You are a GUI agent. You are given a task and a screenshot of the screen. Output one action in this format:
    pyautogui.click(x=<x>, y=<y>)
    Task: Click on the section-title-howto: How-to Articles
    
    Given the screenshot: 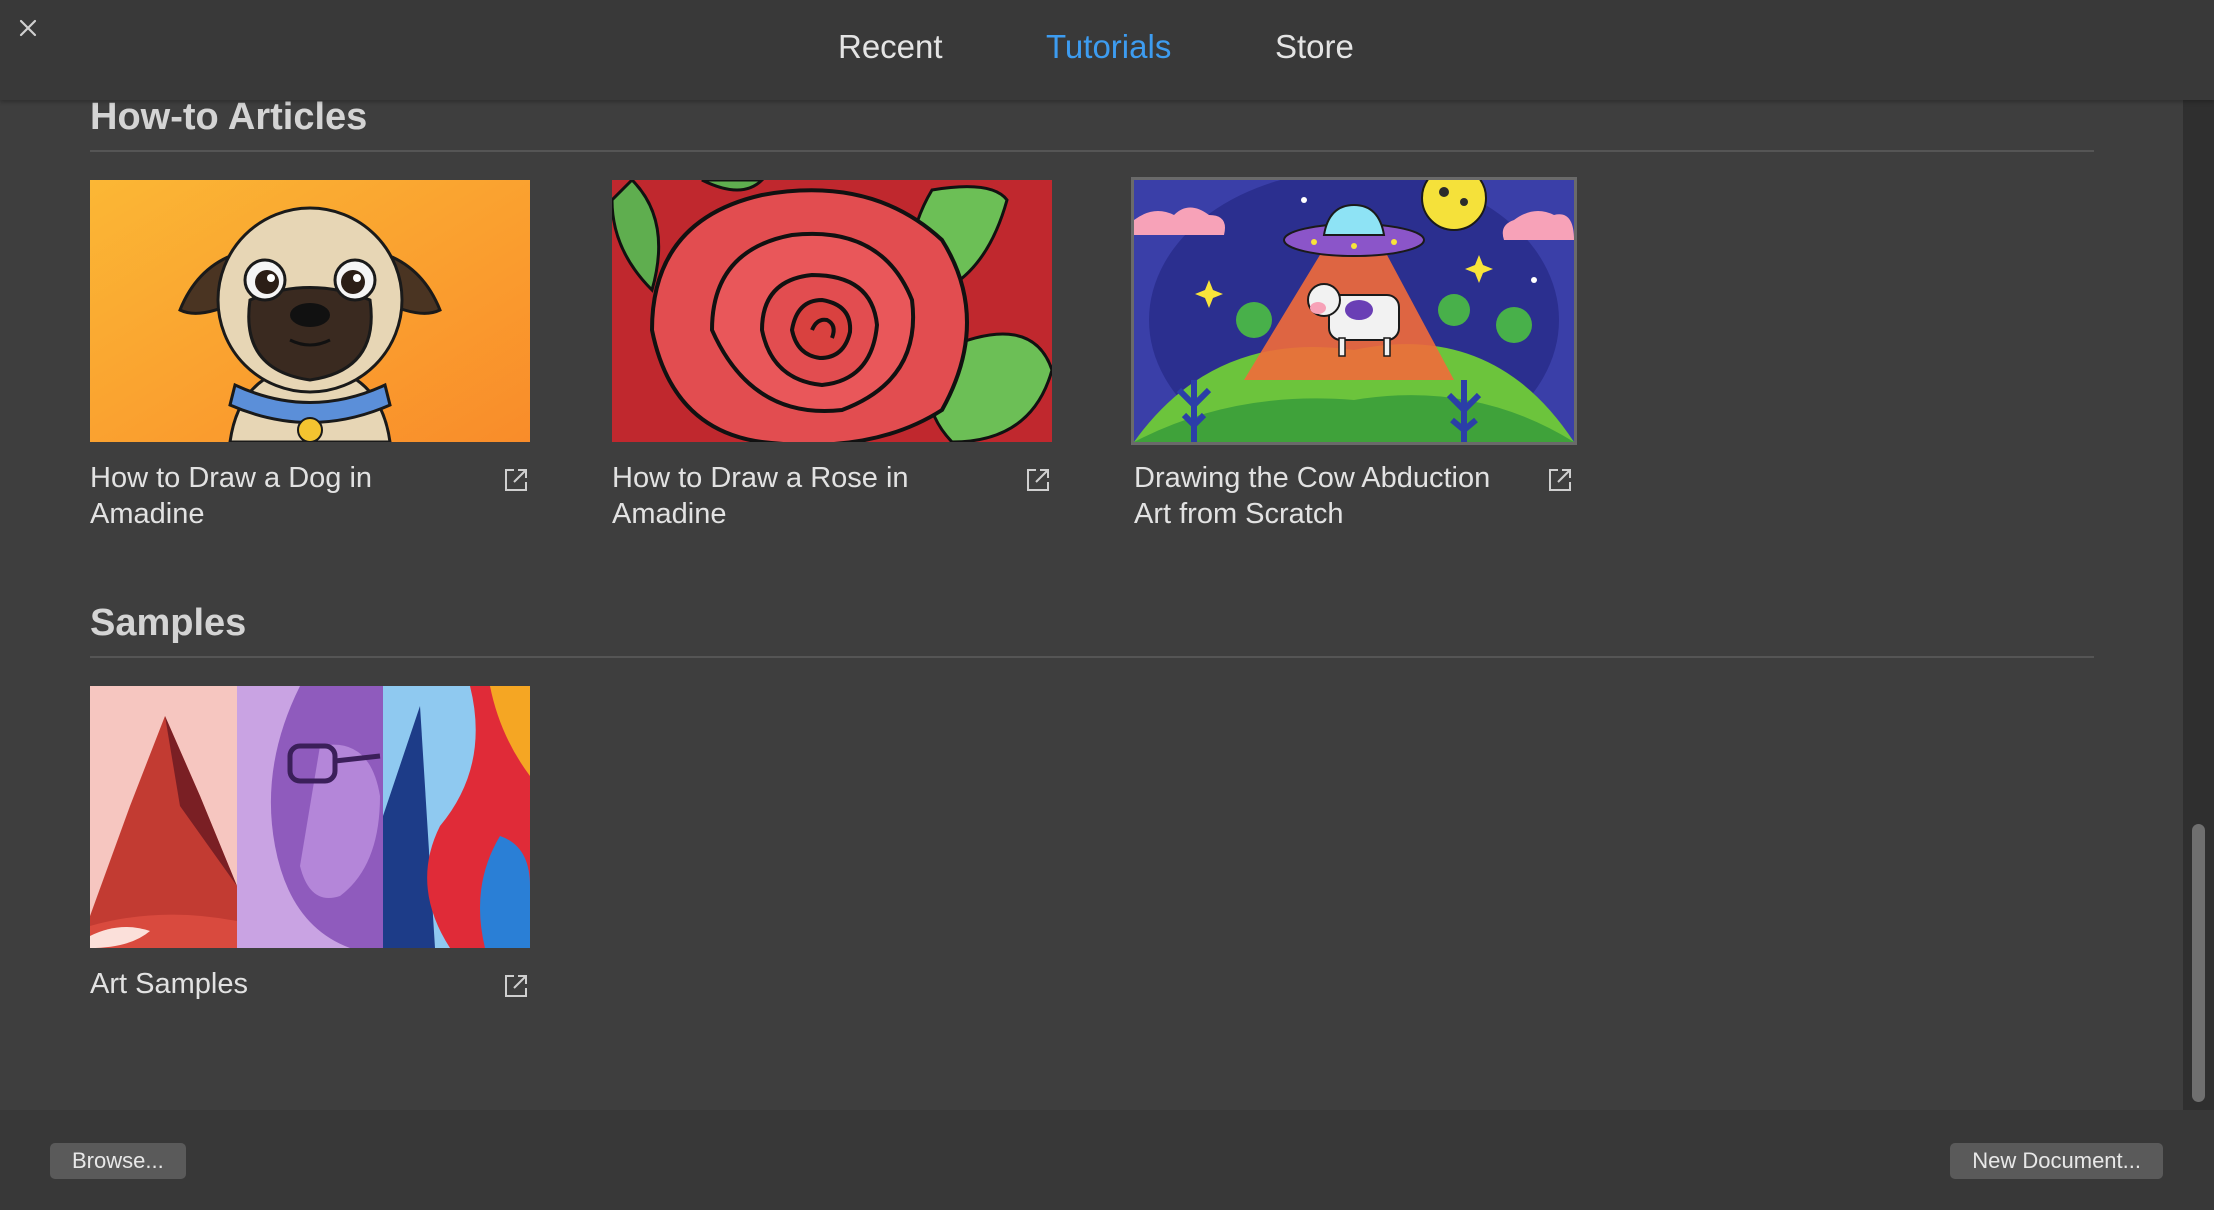 What is the action you would take?
    pyautogui.click(x=229, y=119)
    